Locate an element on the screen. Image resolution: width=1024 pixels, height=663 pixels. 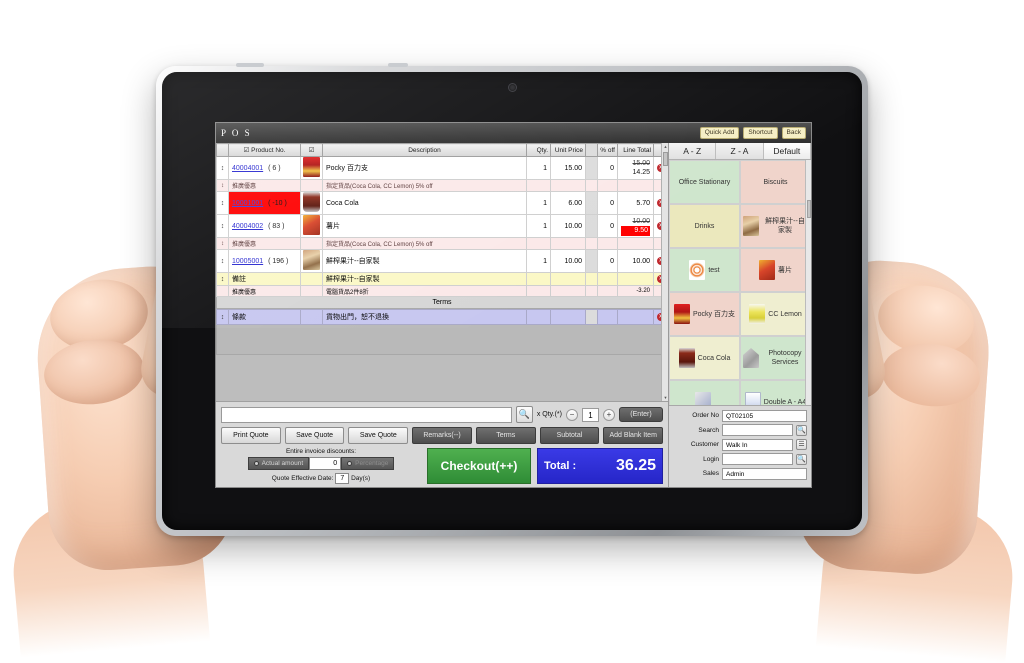
product-no-link: 40004002 is located at coordinates (247, 226).